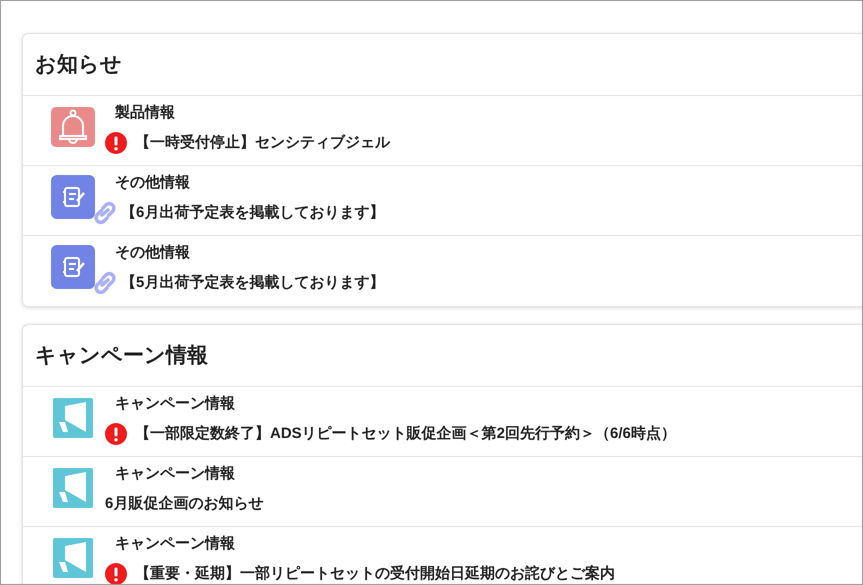 Image resolution: width=863 pixels, height=585 pixels. I want to click on notice-title: 【重要・延期】一部リピートセットの受付開始日延期のお詫びとご案内, so click(375, 574).